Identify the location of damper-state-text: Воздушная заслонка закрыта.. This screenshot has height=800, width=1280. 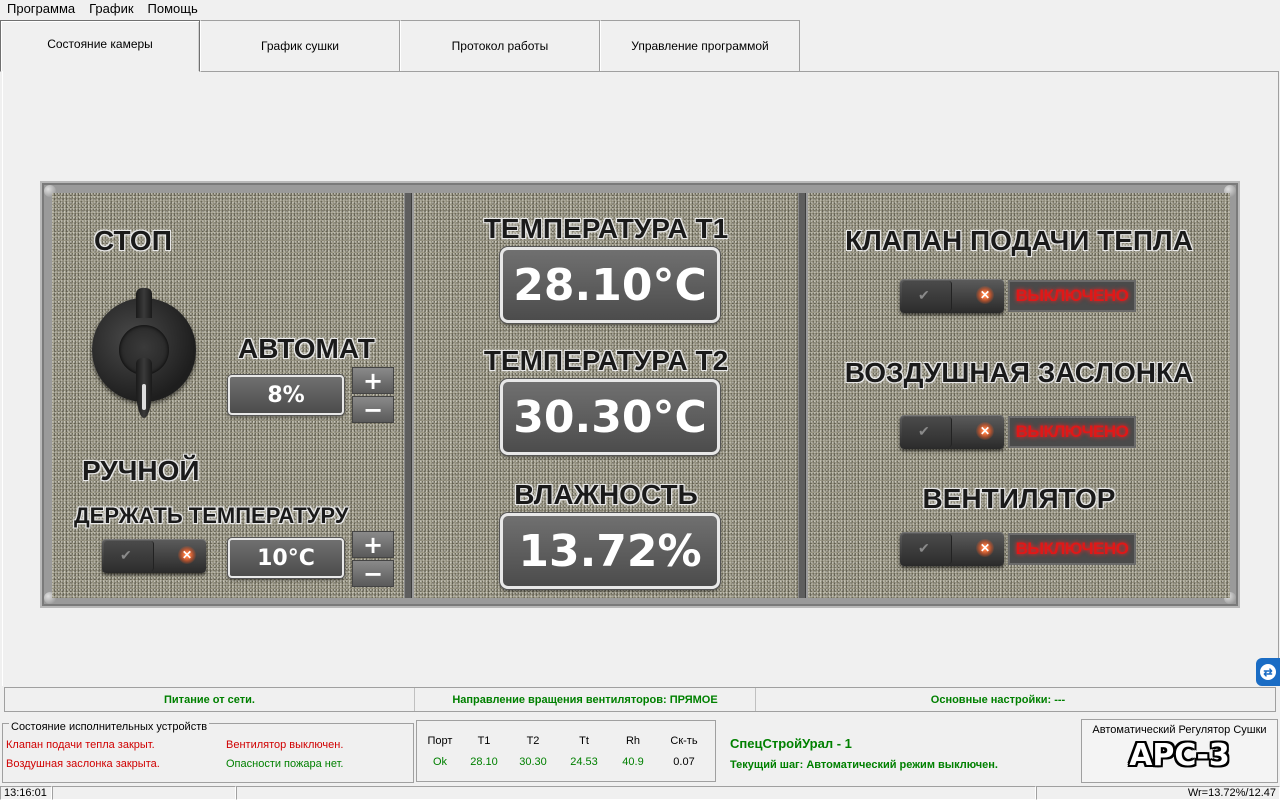
(83, 764).